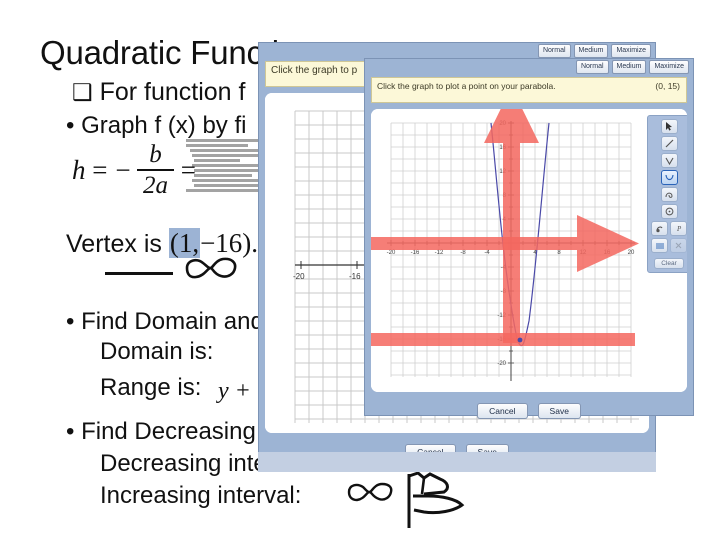 This screenshot has height=540, width=720. I want to click on bullet-graph-label: Graph f (x) by fi, so click(164, 125).